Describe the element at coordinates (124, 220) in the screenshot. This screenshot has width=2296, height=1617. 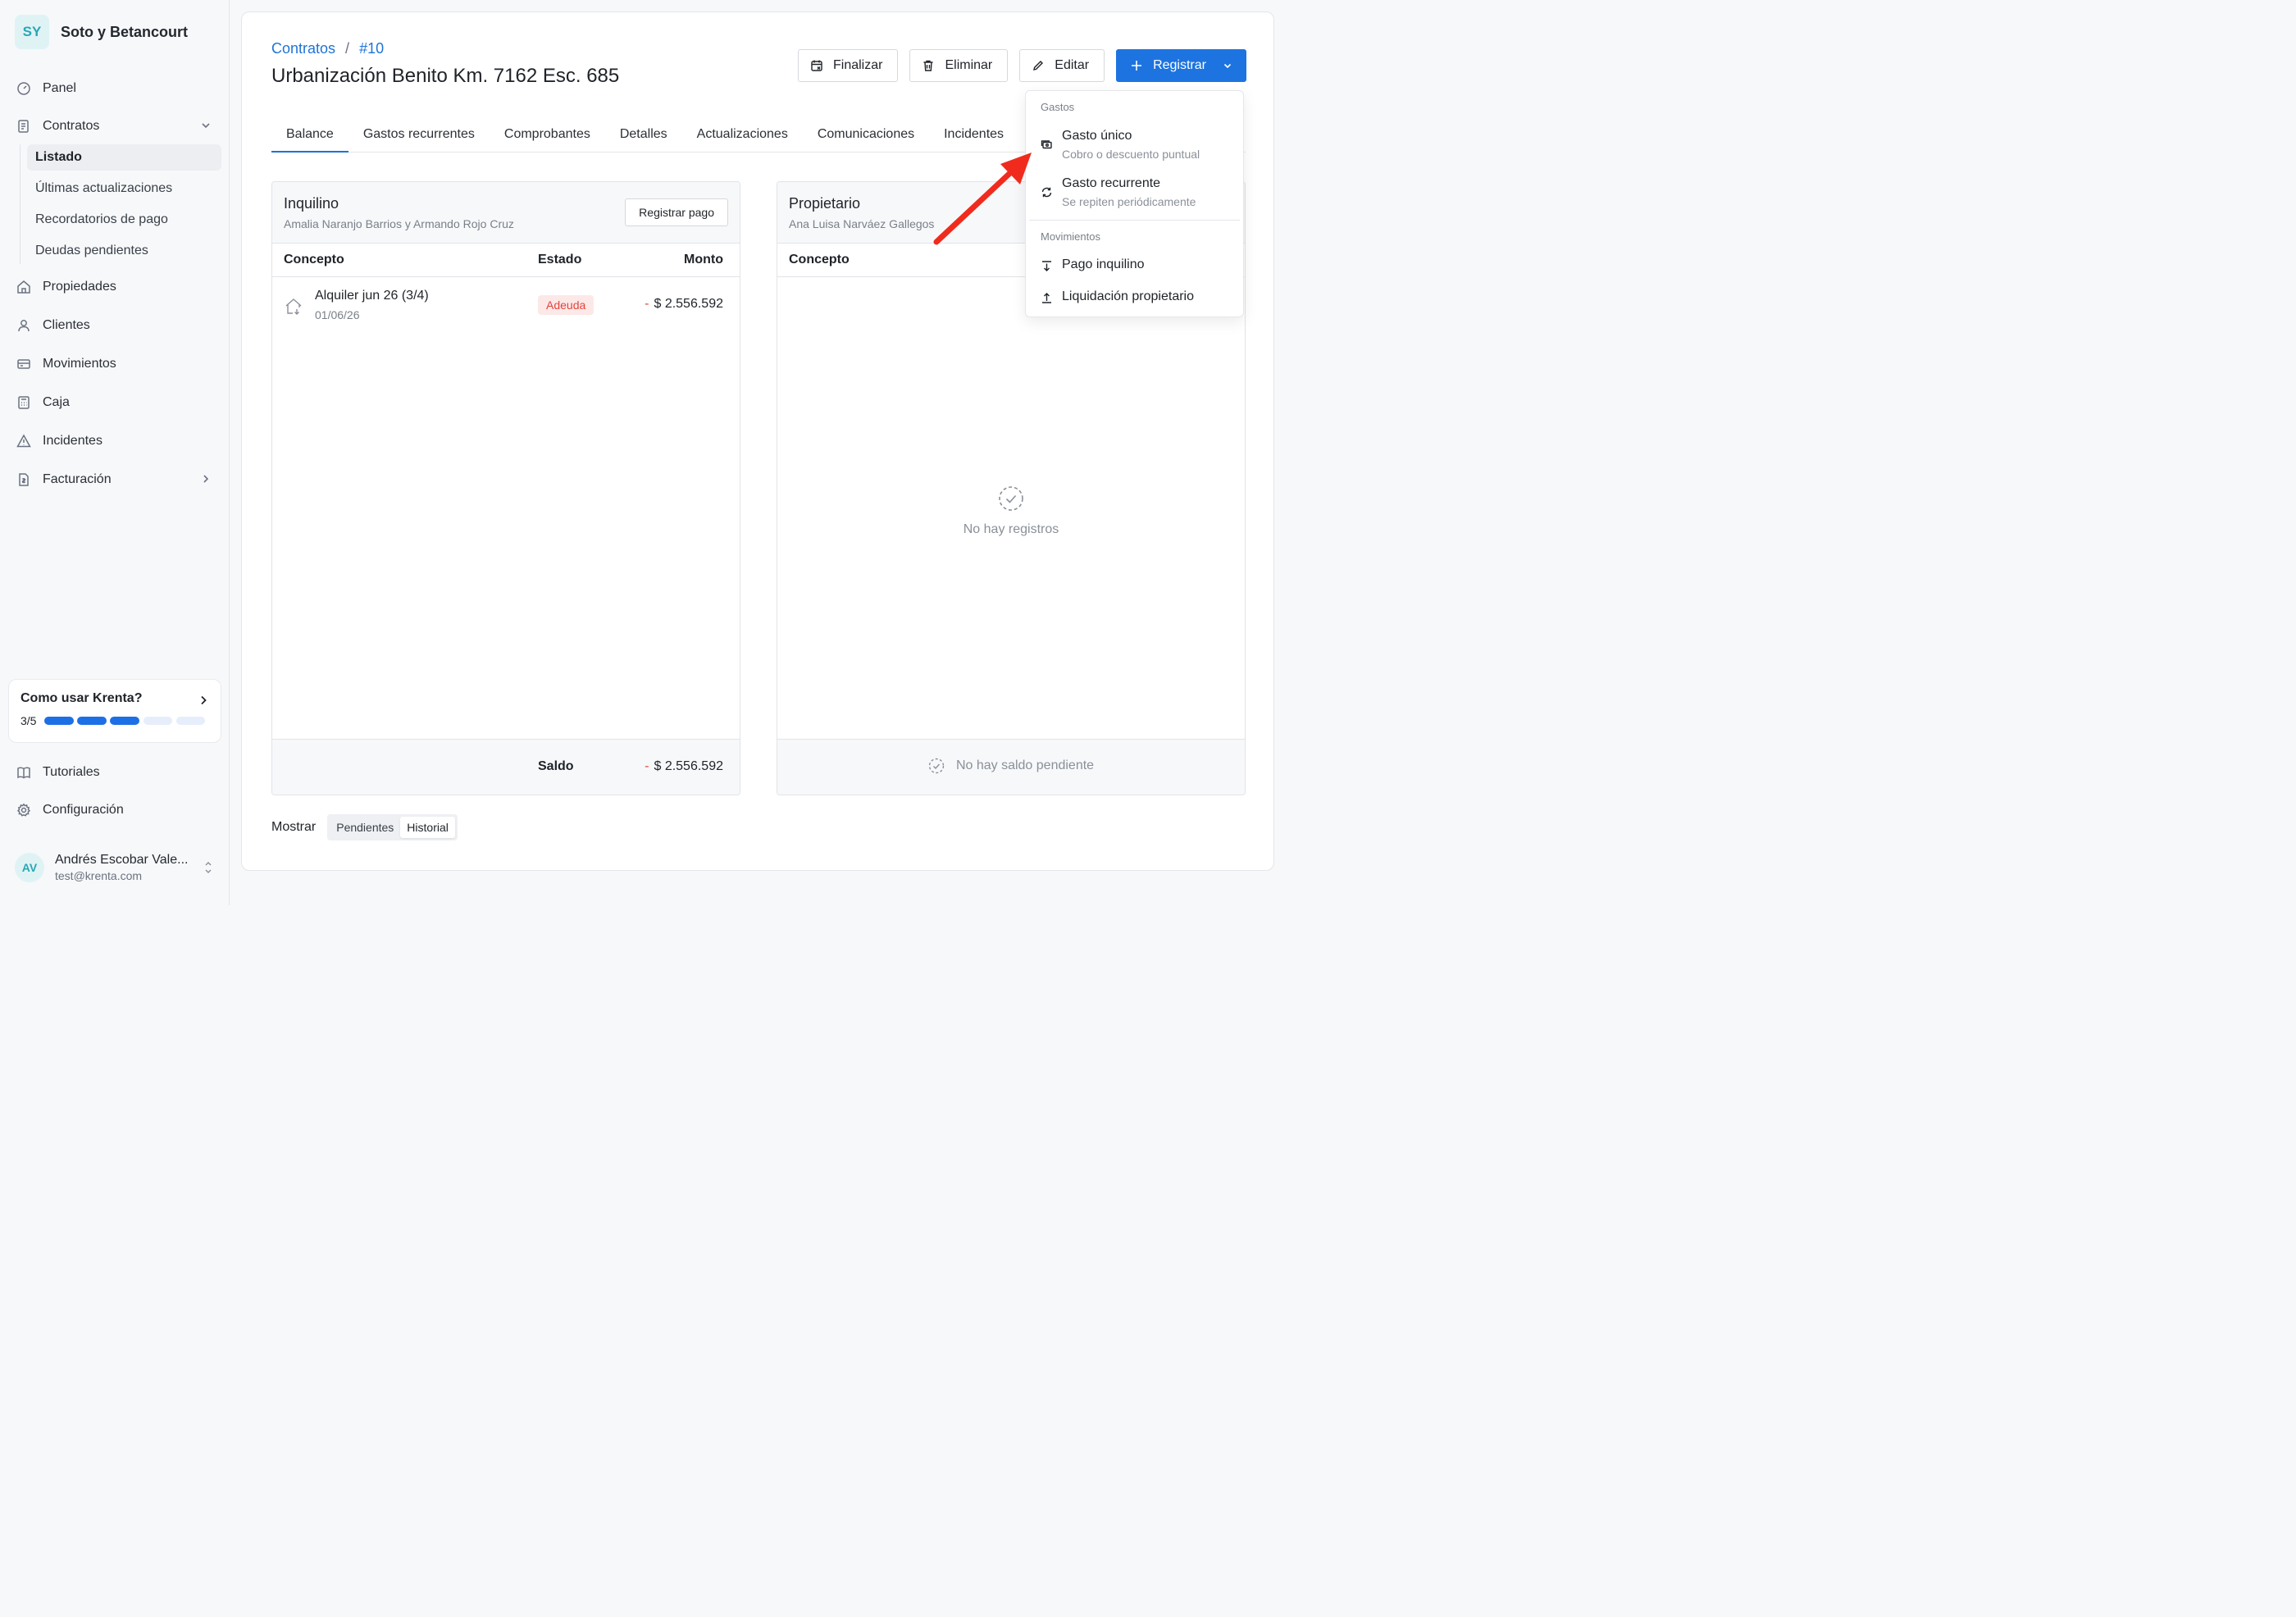
I see `sidebar-subitem-recordatorios: Recordatorios de pago` at that location.